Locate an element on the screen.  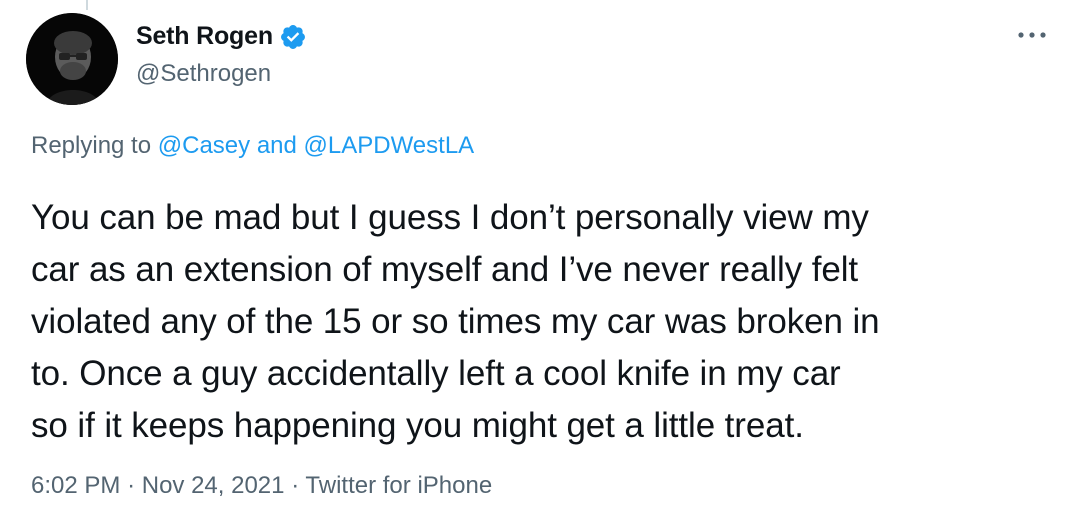
avatar is located at coordinates (72, 59).